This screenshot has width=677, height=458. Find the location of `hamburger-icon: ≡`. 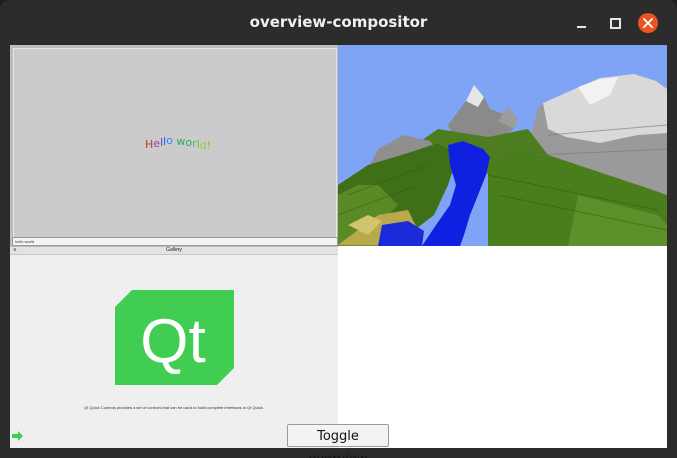

hamburger-icon: ≡ is located at coordinates (15, 250).